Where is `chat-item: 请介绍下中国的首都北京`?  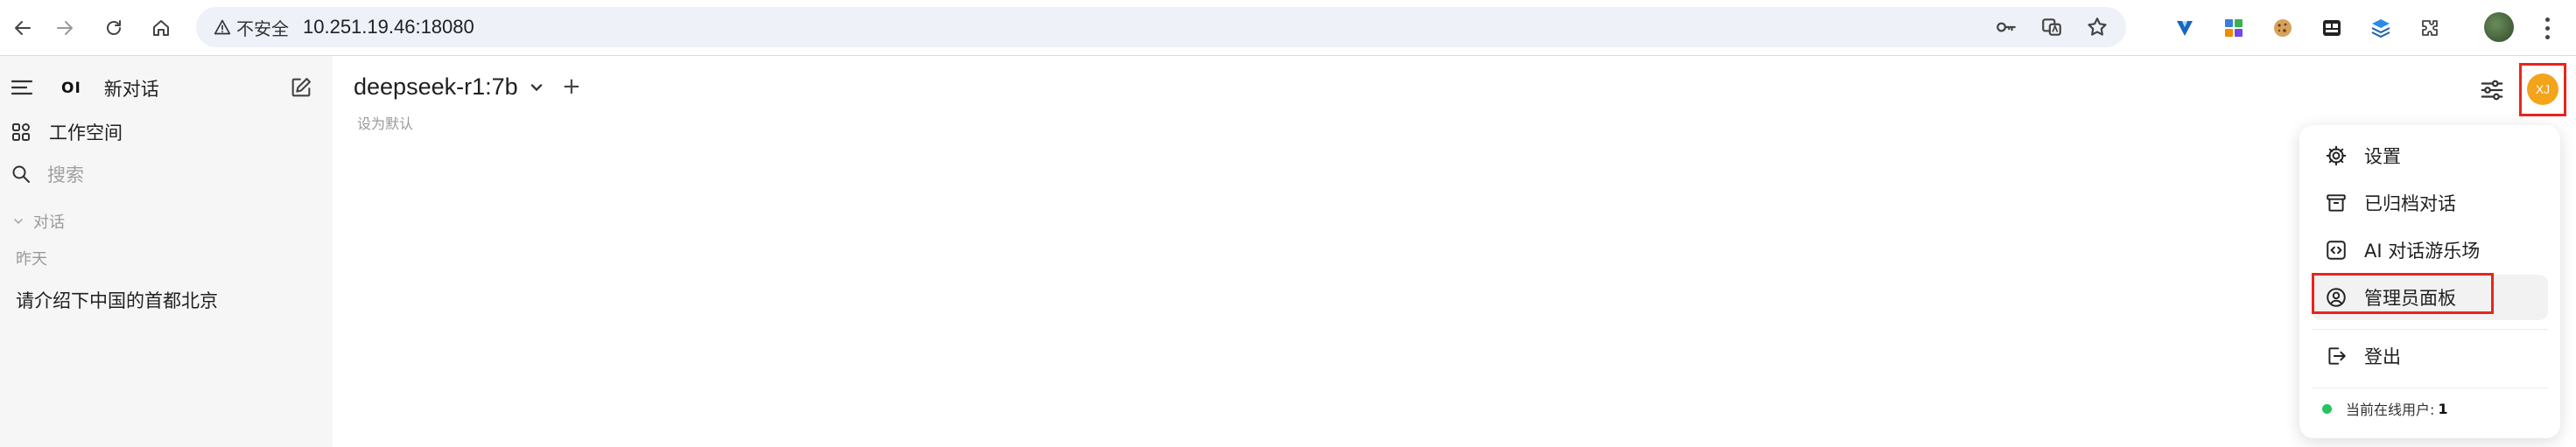
chat-item: 请介绍下中国的首都北京 is located at coordinates (117, 300).